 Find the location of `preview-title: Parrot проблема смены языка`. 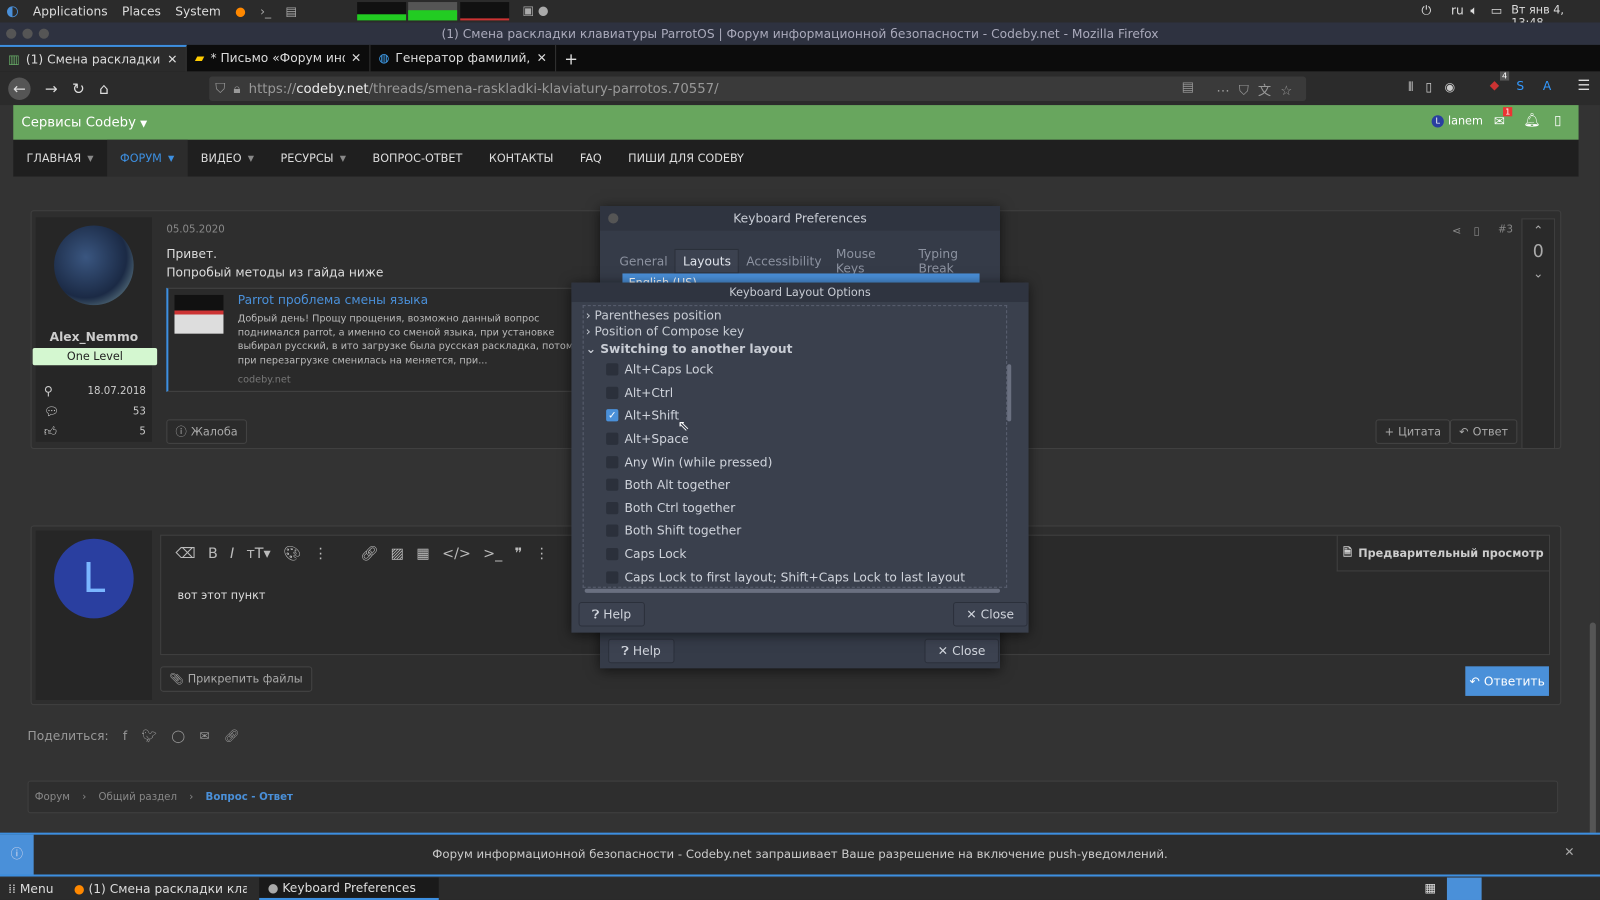

preview-title: Parrot проблема смены языка is located at coordinates (333, 300).